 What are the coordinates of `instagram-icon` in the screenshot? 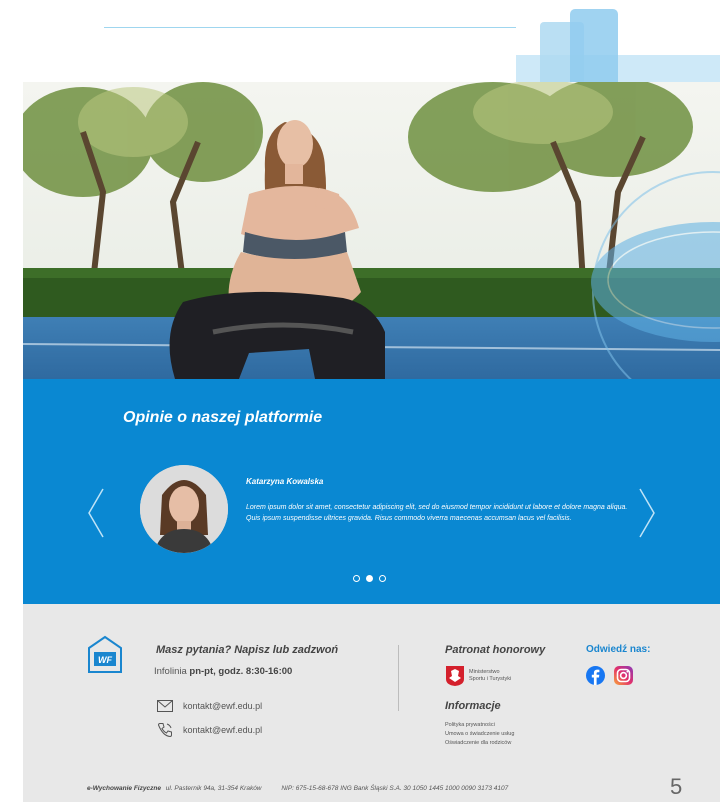 It's located at (623, 675).